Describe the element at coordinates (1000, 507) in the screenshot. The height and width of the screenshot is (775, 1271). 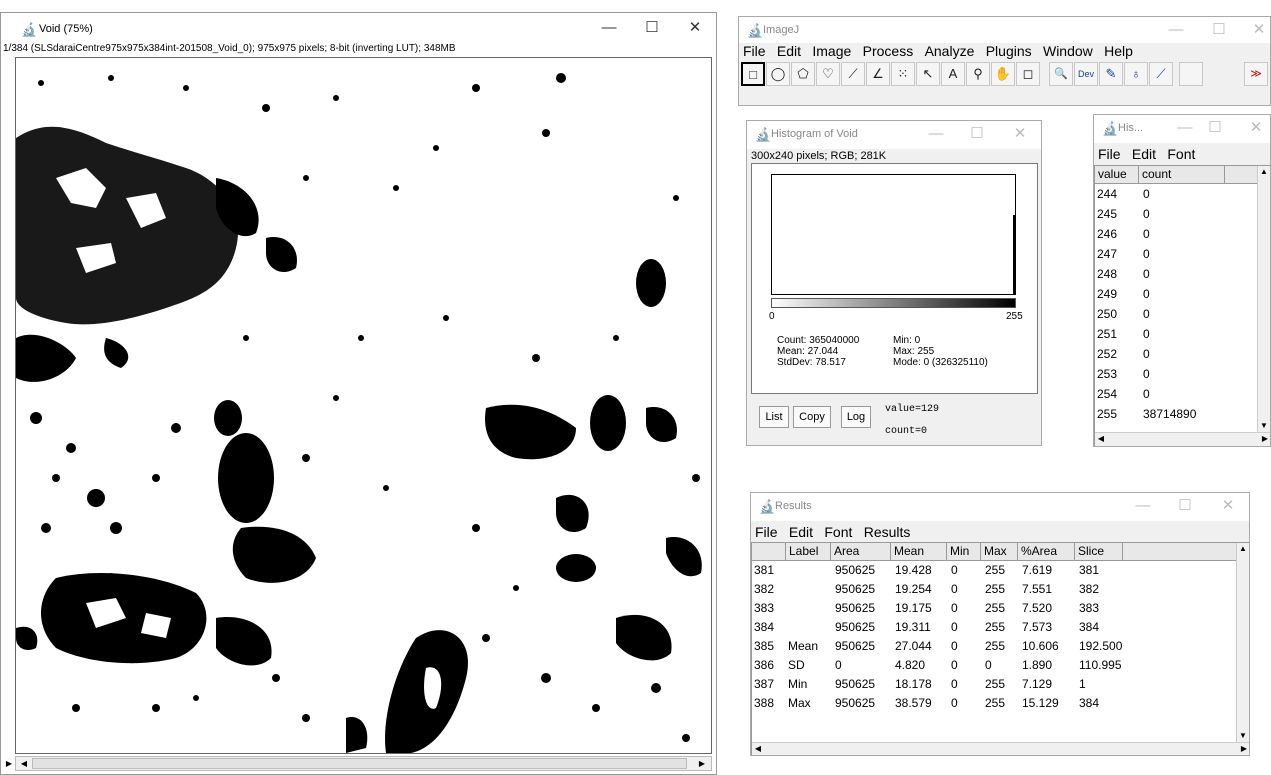
I see `results-titlebar: 🔬 Results — ☐ ✕` at that location.